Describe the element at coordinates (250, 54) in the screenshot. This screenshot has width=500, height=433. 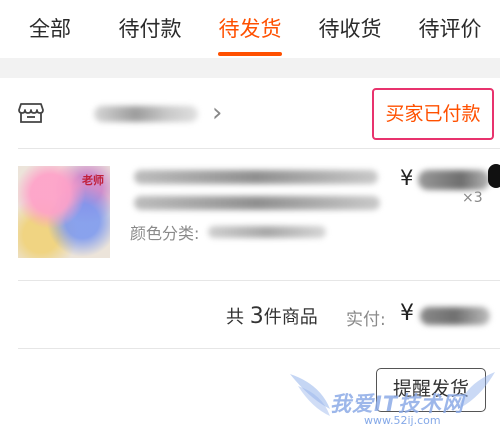
I see `active-tab-underline` at that location.